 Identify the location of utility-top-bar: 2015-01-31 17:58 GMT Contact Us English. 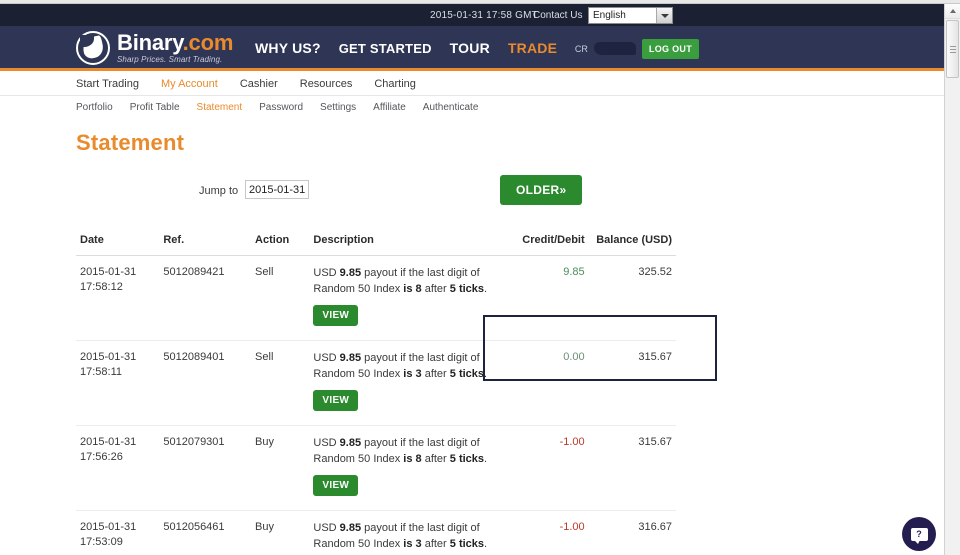
(472, 15).